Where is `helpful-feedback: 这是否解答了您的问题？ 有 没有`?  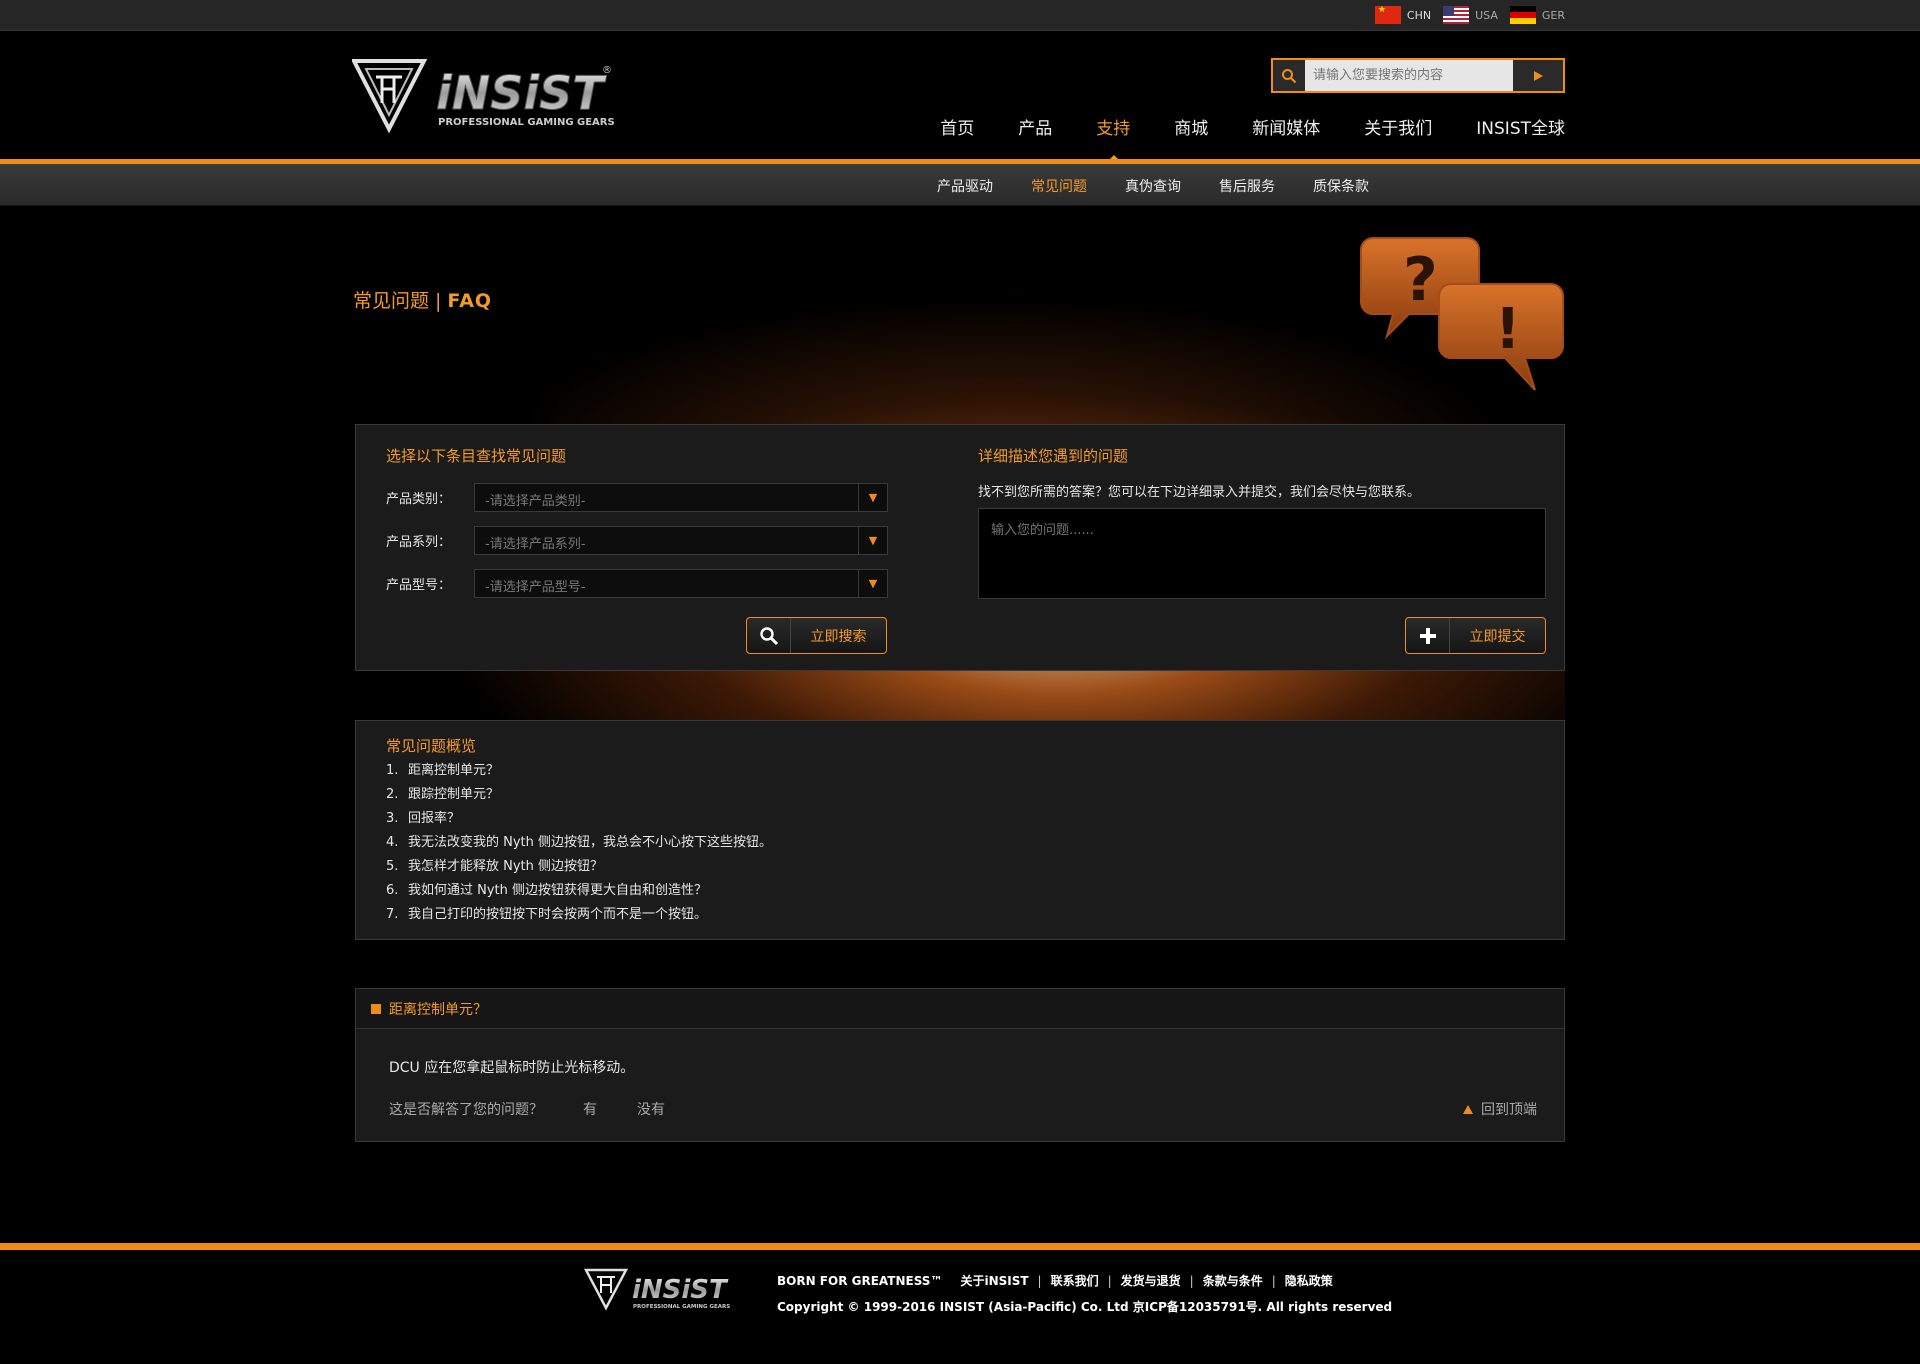 helpful-feedback: 这是否解答了您的问题？ 有 没有 is located at coordinates (527, 1109).